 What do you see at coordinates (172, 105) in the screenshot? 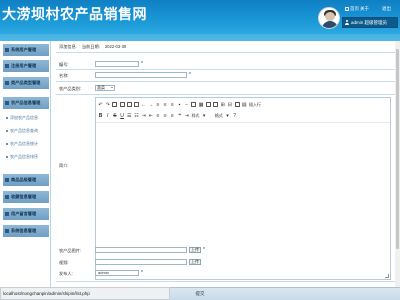
I see `align-right-icon: ≡` at bounding box center [172, 105].